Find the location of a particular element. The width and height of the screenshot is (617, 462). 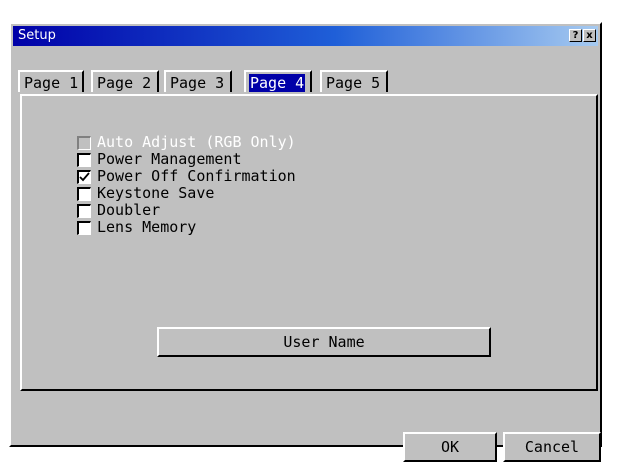

tab-label: Page 4 is located at coordinates (277, 83).